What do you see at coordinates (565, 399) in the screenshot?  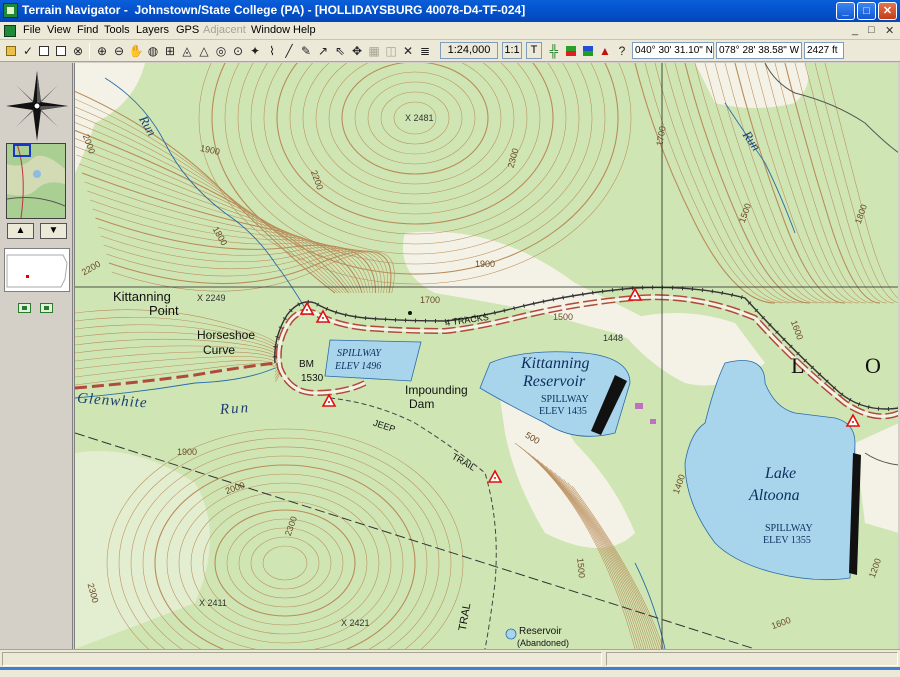 I see `label-spillway-2: SPILLWAY` at bounding box center [565, 399].